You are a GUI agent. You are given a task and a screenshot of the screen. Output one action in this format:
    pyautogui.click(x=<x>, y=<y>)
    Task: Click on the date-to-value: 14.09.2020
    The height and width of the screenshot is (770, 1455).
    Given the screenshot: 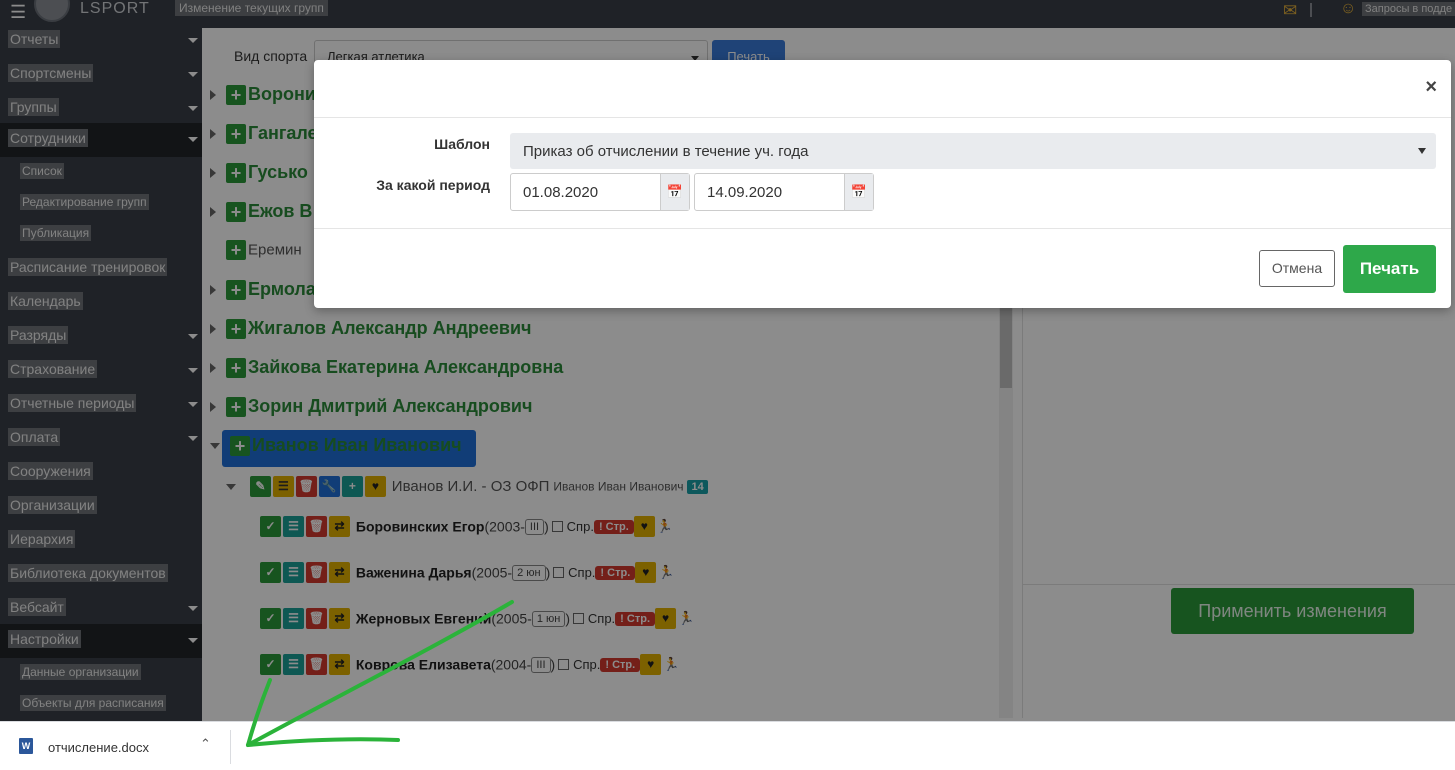 What is the action you would take?
    pyautogui.click(x=745, y=192)
    